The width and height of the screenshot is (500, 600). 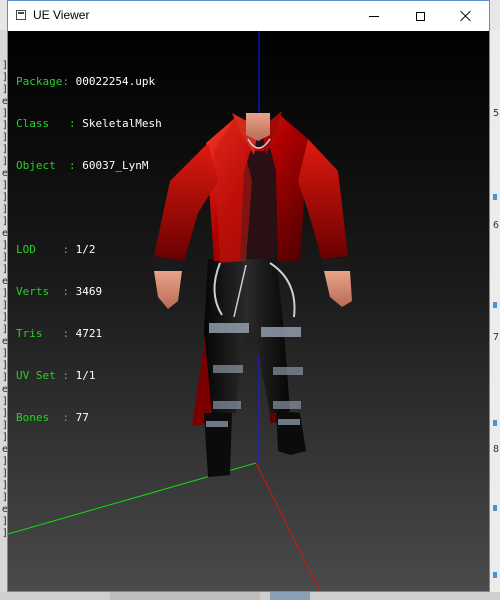 I want to click on background-line-number: 8, so click(x=496, y=449).